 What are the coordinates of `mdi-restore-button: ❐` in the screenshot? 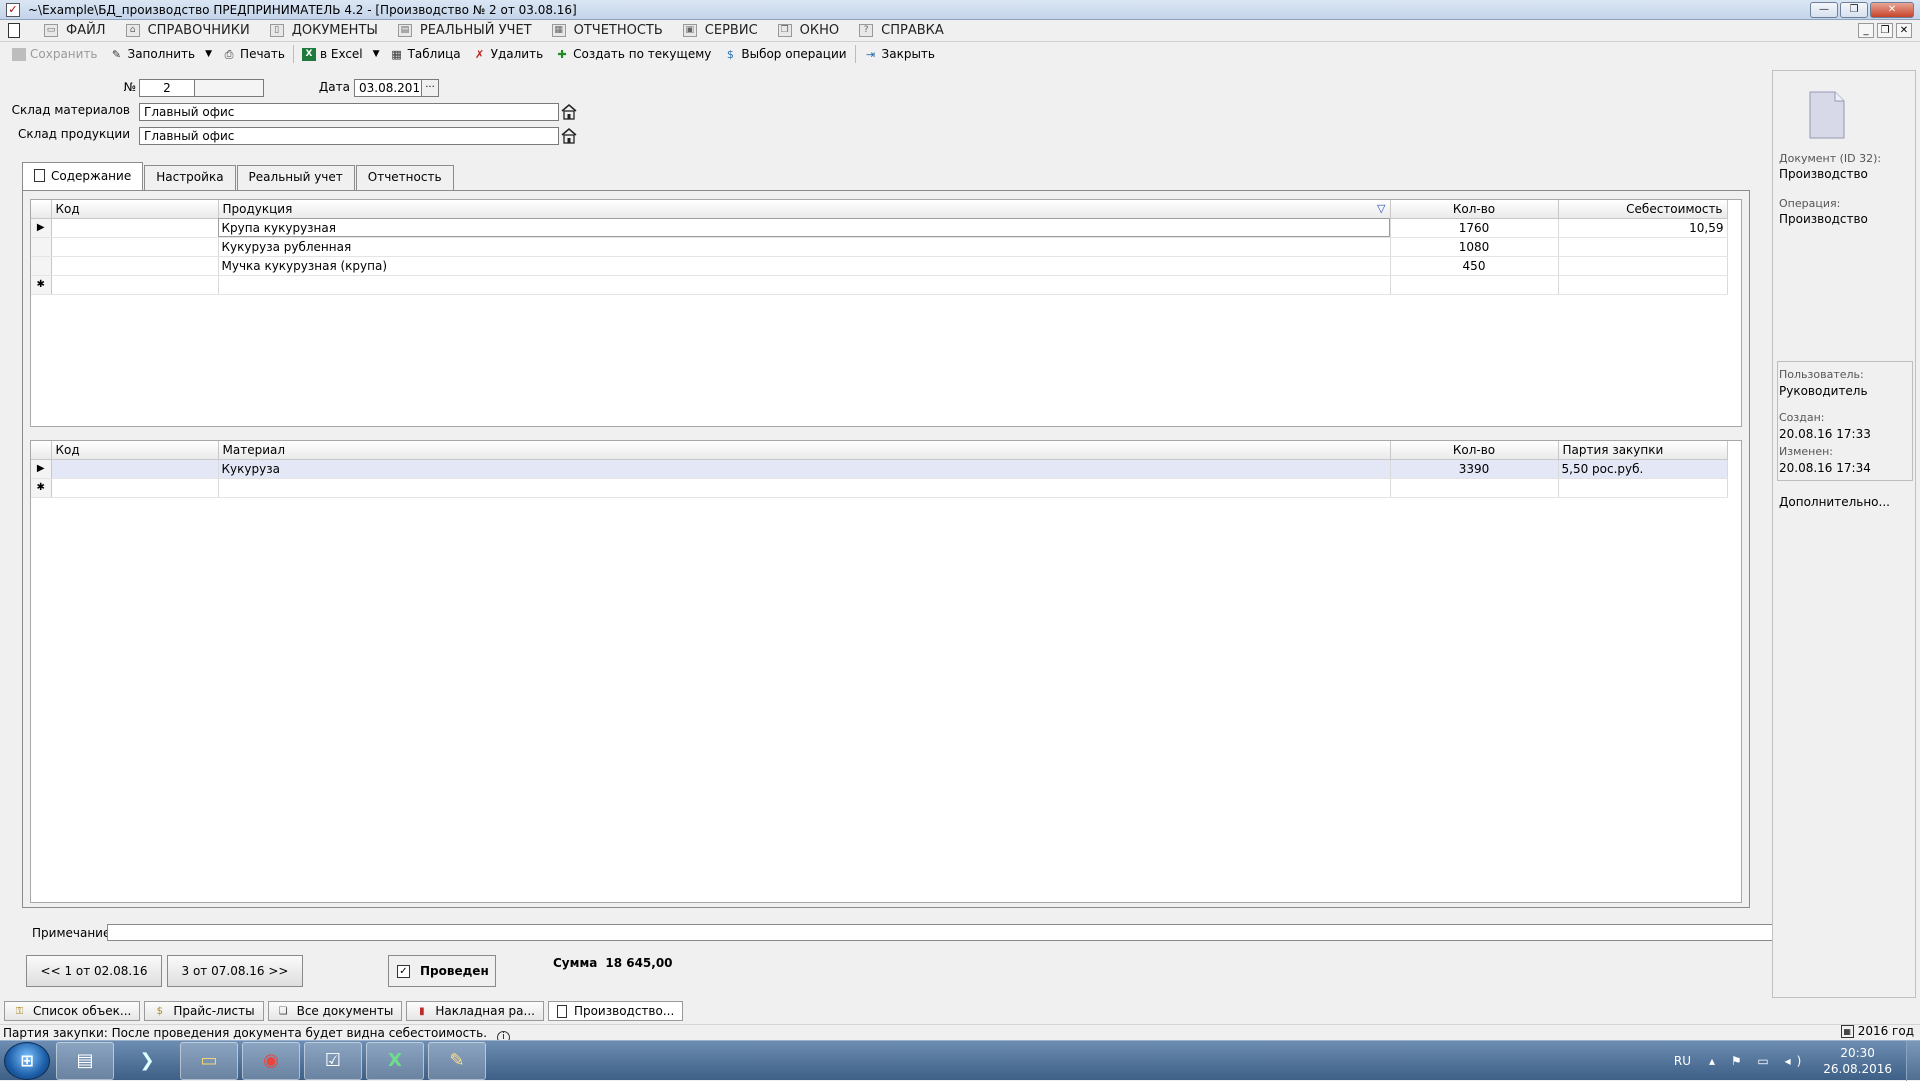 It's located at (1885, 30).